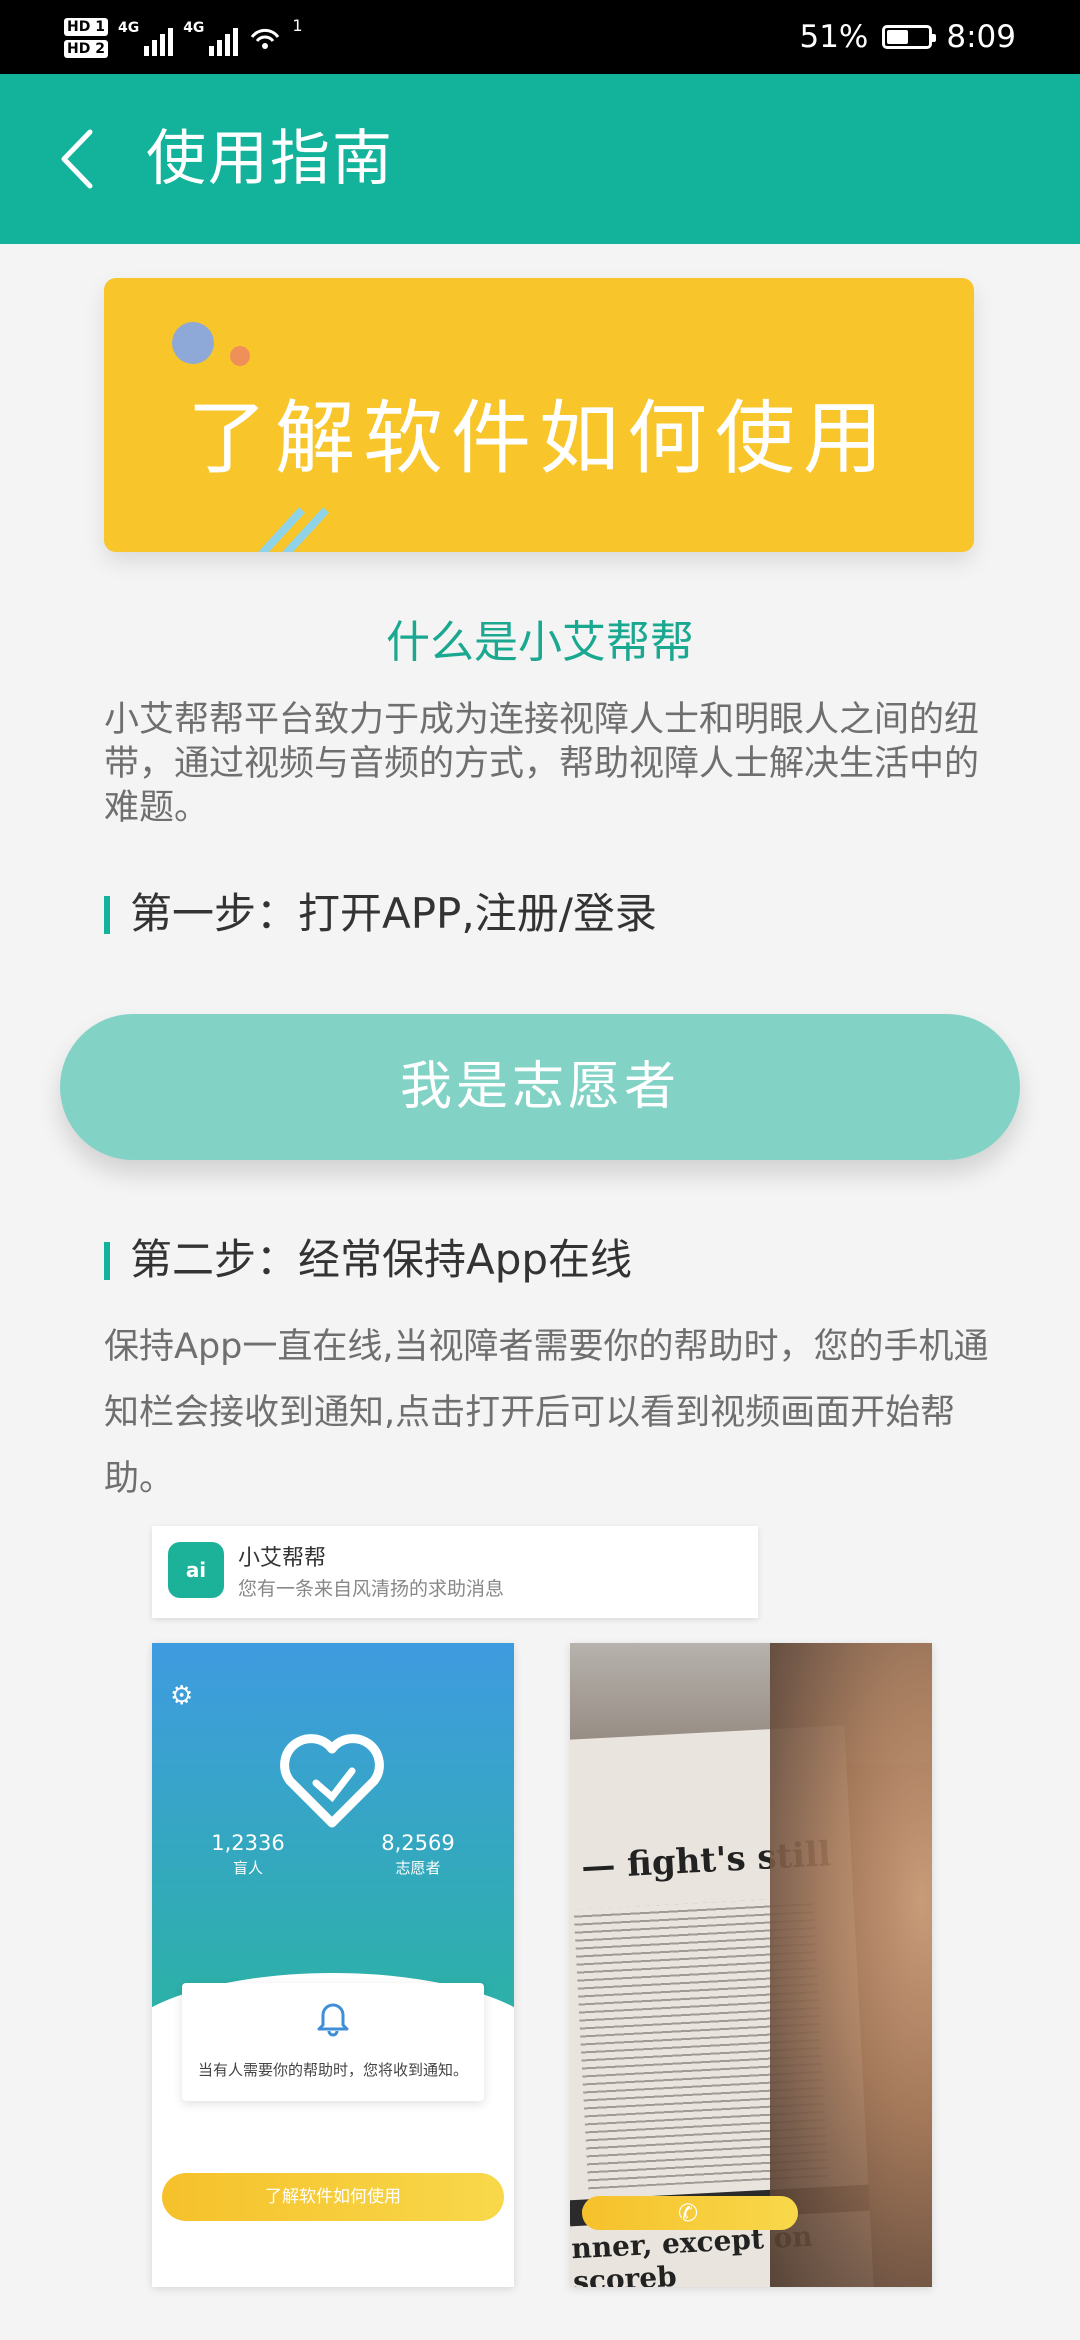 This screenshot has width=1080, height=2340. What do you see at coordinates (851, 1965) in the screenshot?
I see `person-face` at bounding box center [851, 1965].